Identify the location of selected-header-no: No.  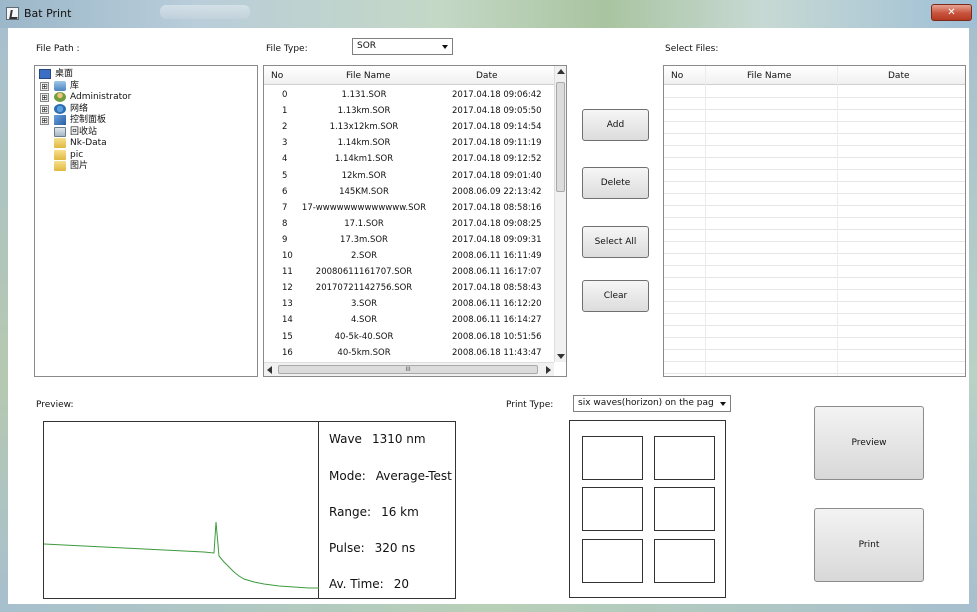
(677, 76).